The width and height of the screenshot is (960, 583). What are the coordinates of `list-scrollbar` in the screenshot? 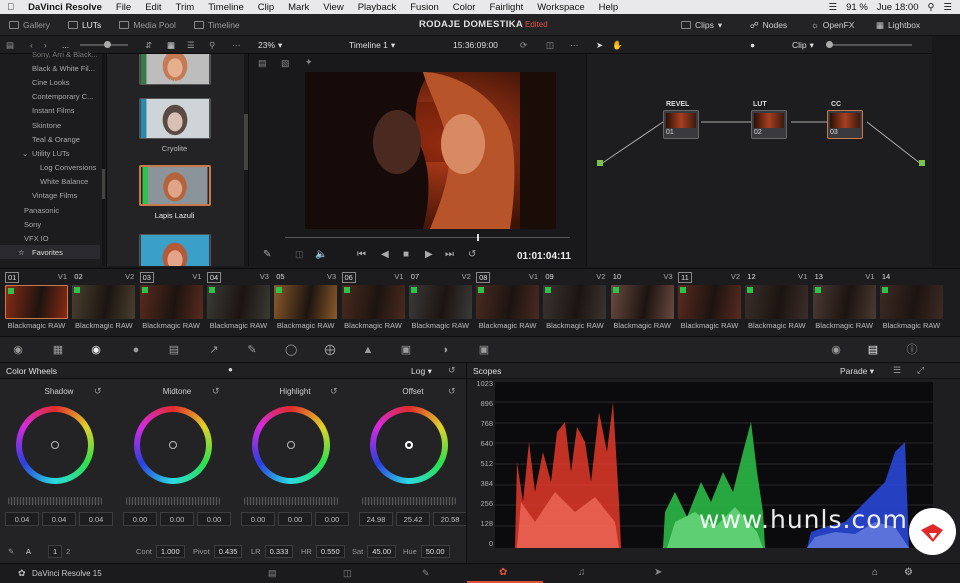 It's located at (103, 160).